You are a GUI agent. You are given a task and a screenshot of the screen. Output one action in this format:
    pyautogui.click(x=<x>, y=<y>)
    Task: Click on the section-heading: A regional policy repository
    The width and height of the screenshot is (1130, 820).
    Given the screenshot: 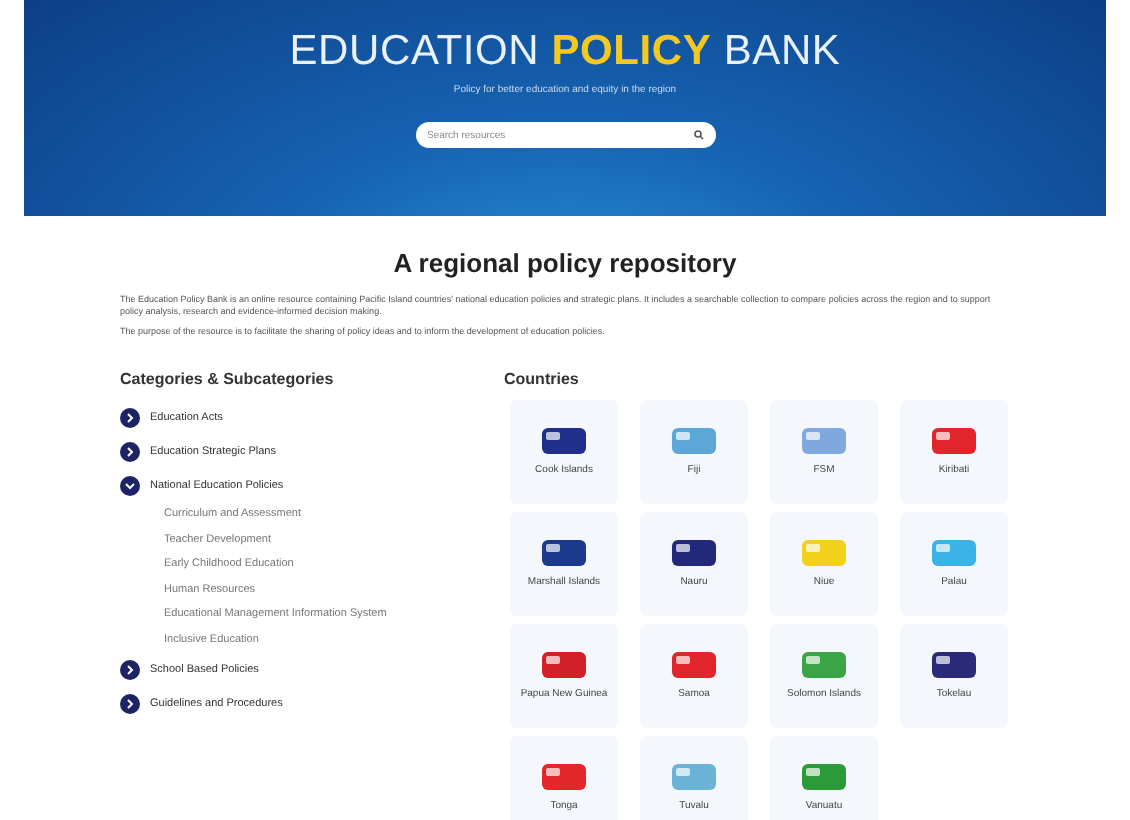 What is the action you would take?
    pyautogui.click(x=565, y=263)
    